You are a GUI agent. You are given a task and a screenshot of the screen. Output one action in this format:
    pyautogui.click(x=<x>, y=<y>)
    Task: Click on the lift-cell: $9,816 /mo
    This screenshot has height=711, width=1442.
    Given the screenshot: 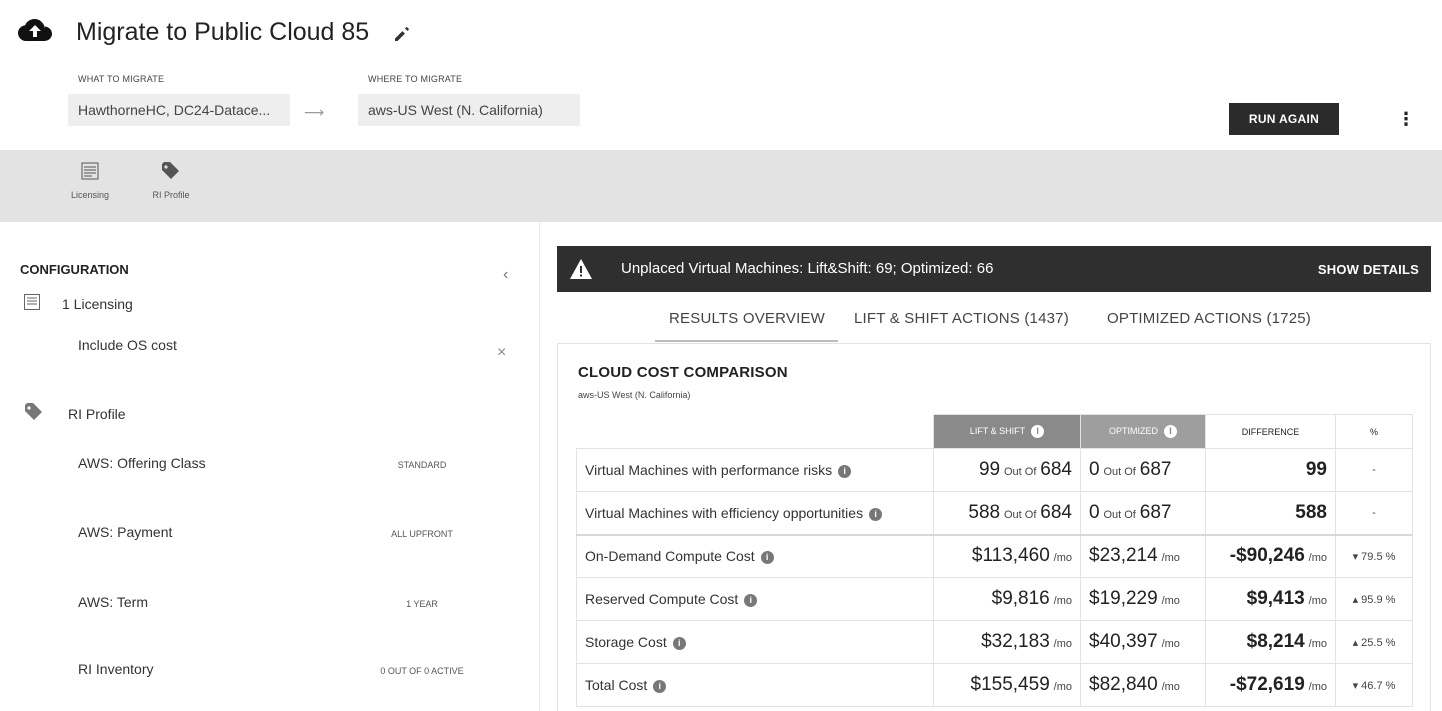 What is the action you would take?
    pyautogui.click(x=1007, y=599)
    